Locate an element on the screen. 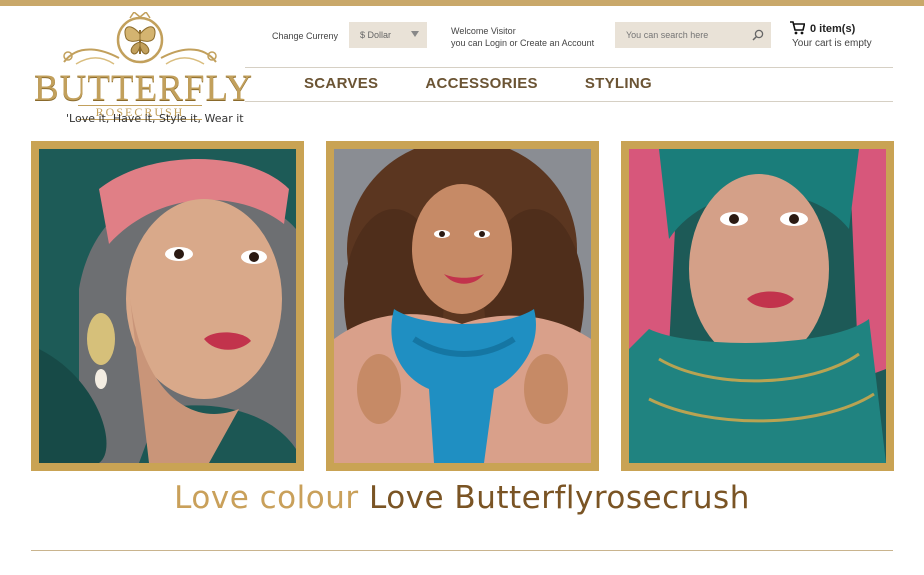 The width and height of the screenshot is (924, 575). welcome-title: Welcome Visitor is located at coordinates (483, 31).